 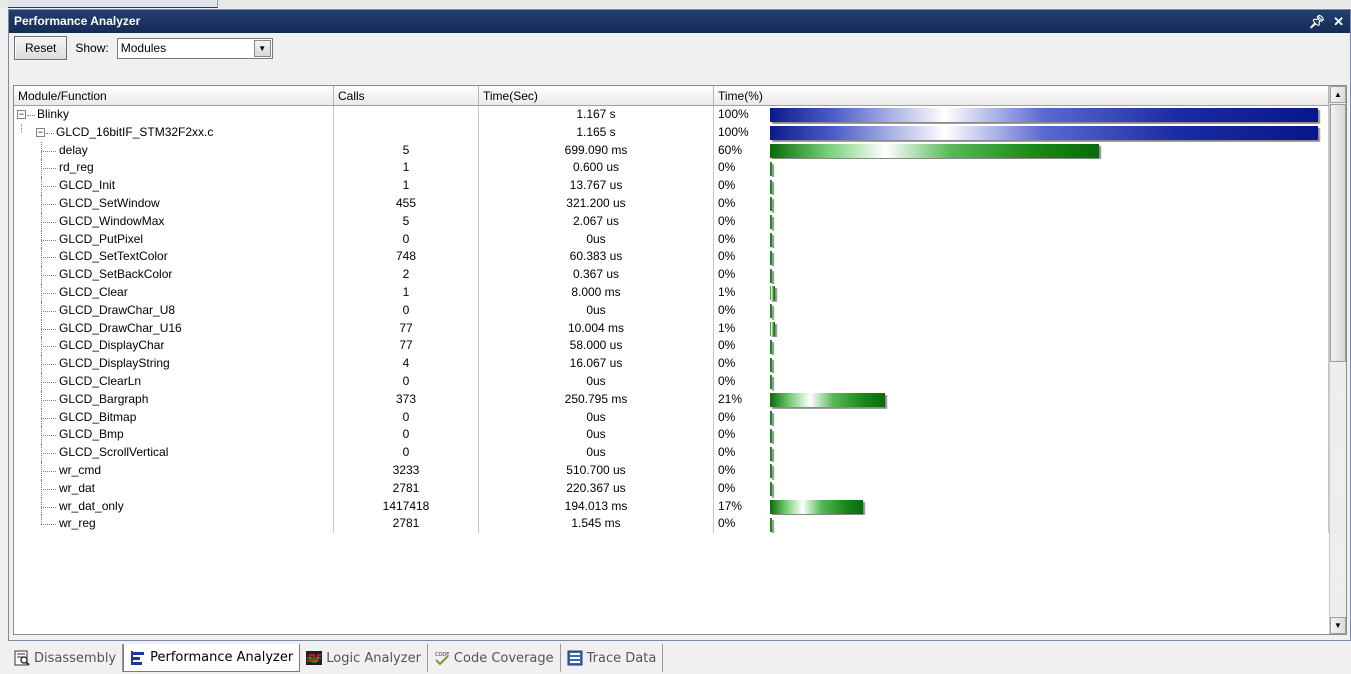 I want to click on cell-time-sec: 1.167 s, so click(x=596, y=115).